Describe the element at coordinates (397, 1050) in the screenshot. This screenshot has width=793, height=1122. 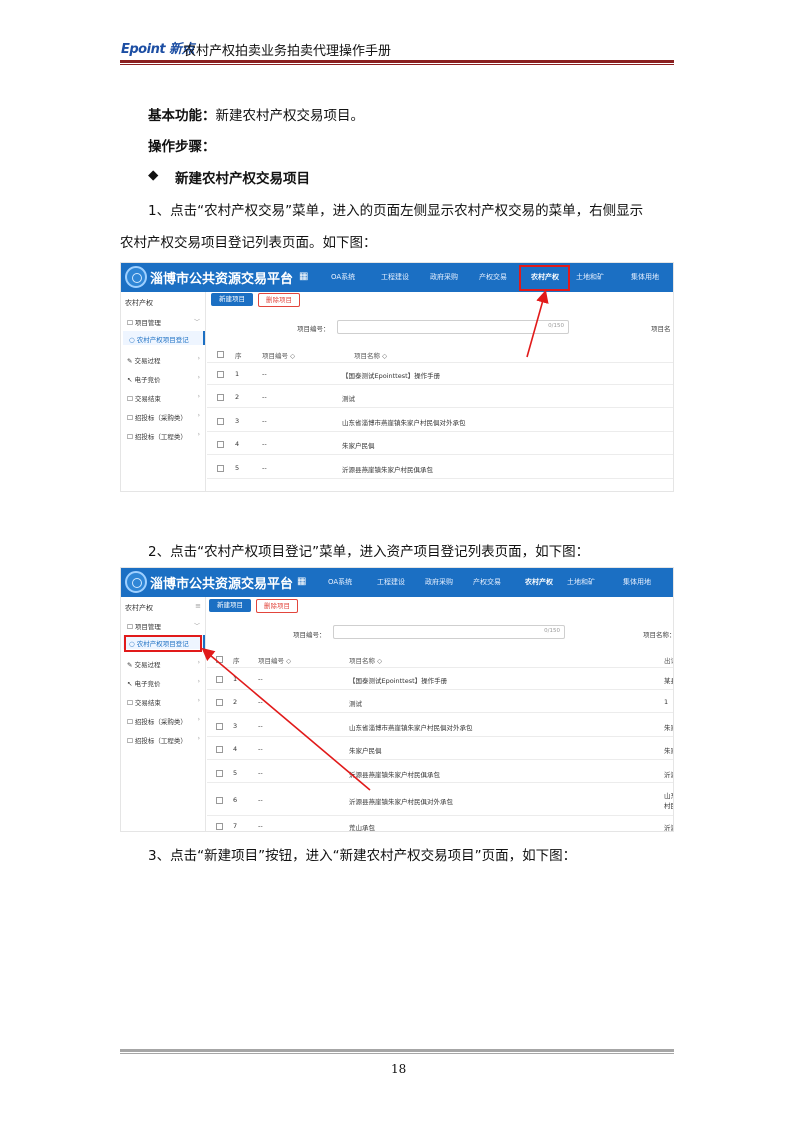
I see `footer-rule` at that location.